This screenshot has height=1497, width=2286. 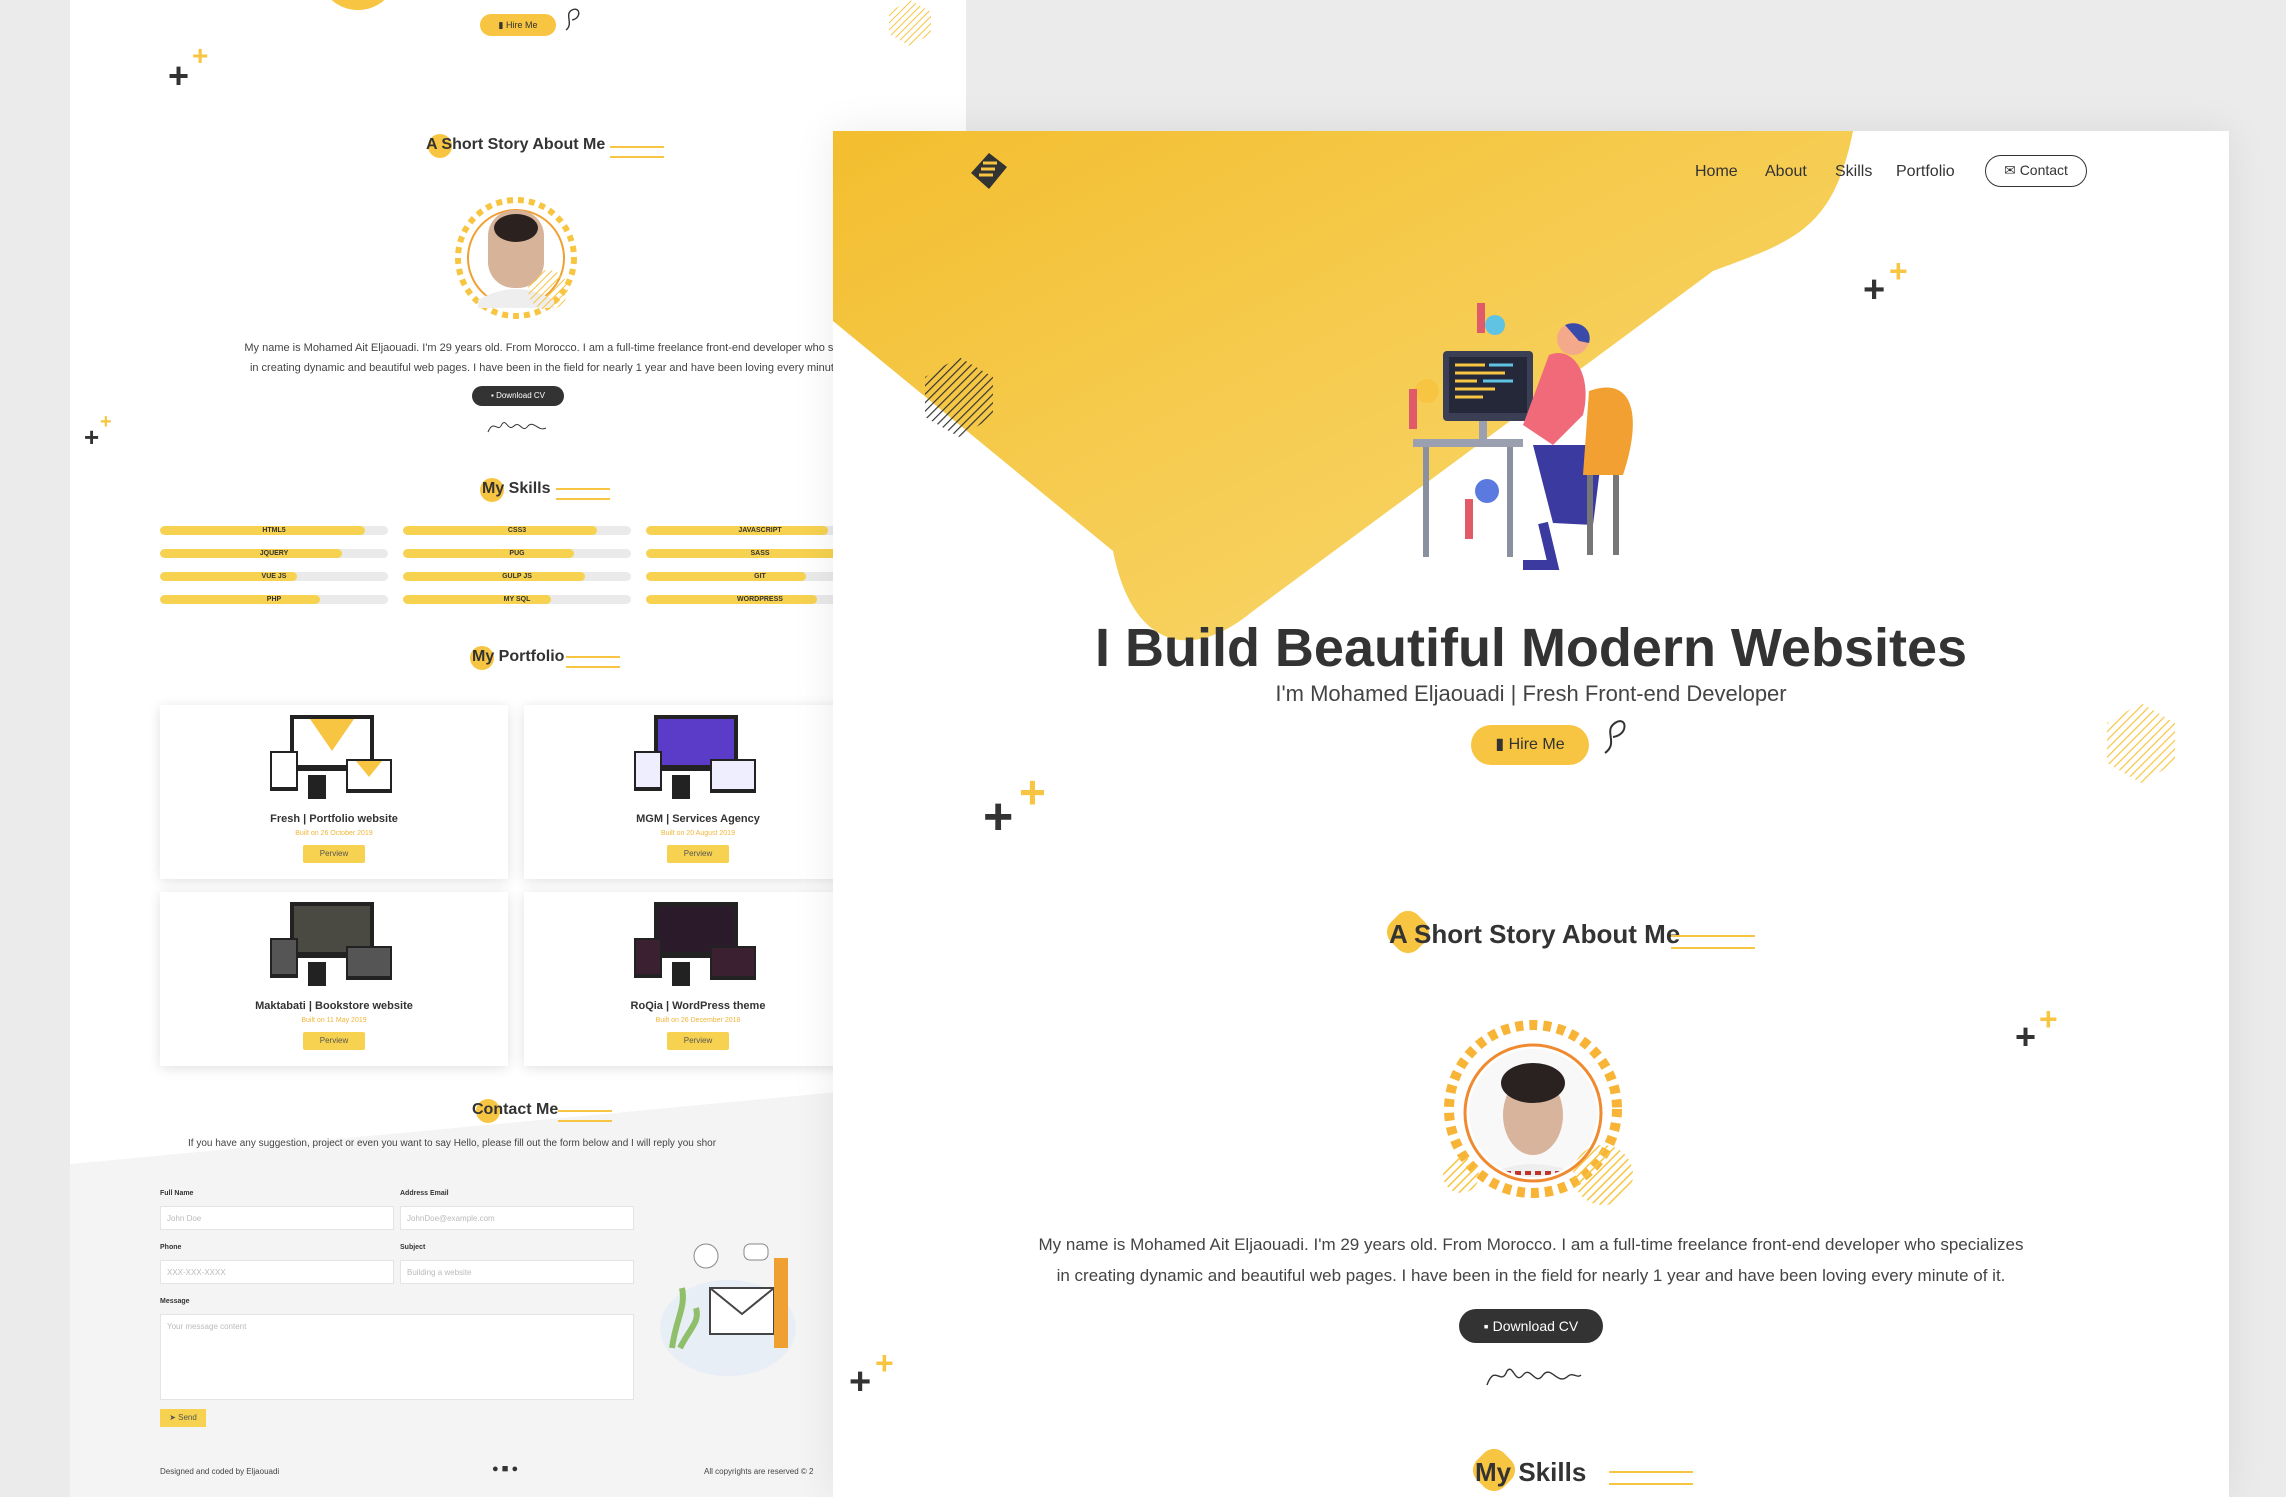 I want to click on skill-bar: MY SQL, so click(x=517, y=599).